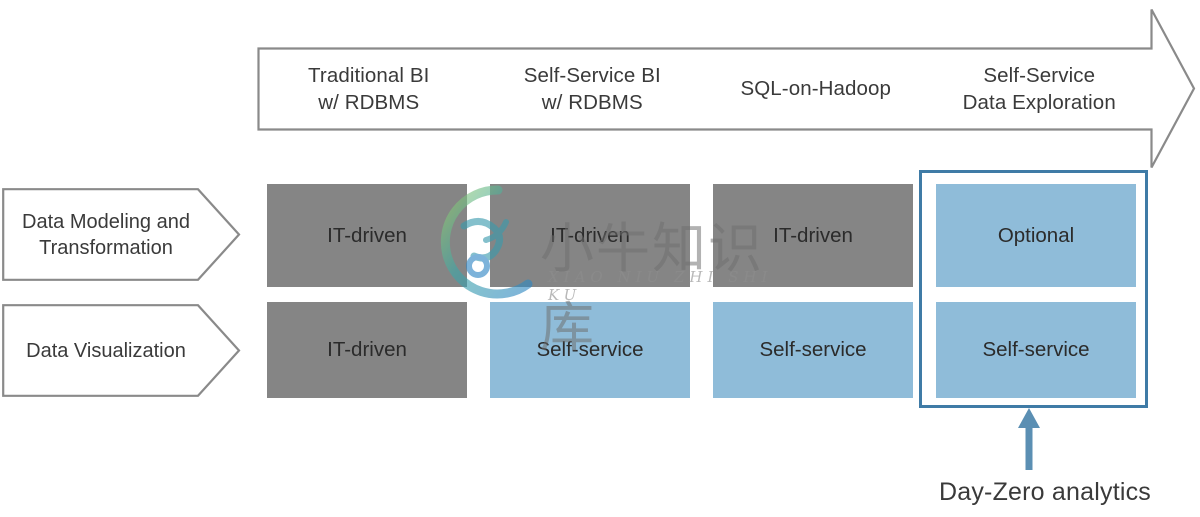  I want to click on row-label-text: Data Modeling and Transformation, so click(106, 234).